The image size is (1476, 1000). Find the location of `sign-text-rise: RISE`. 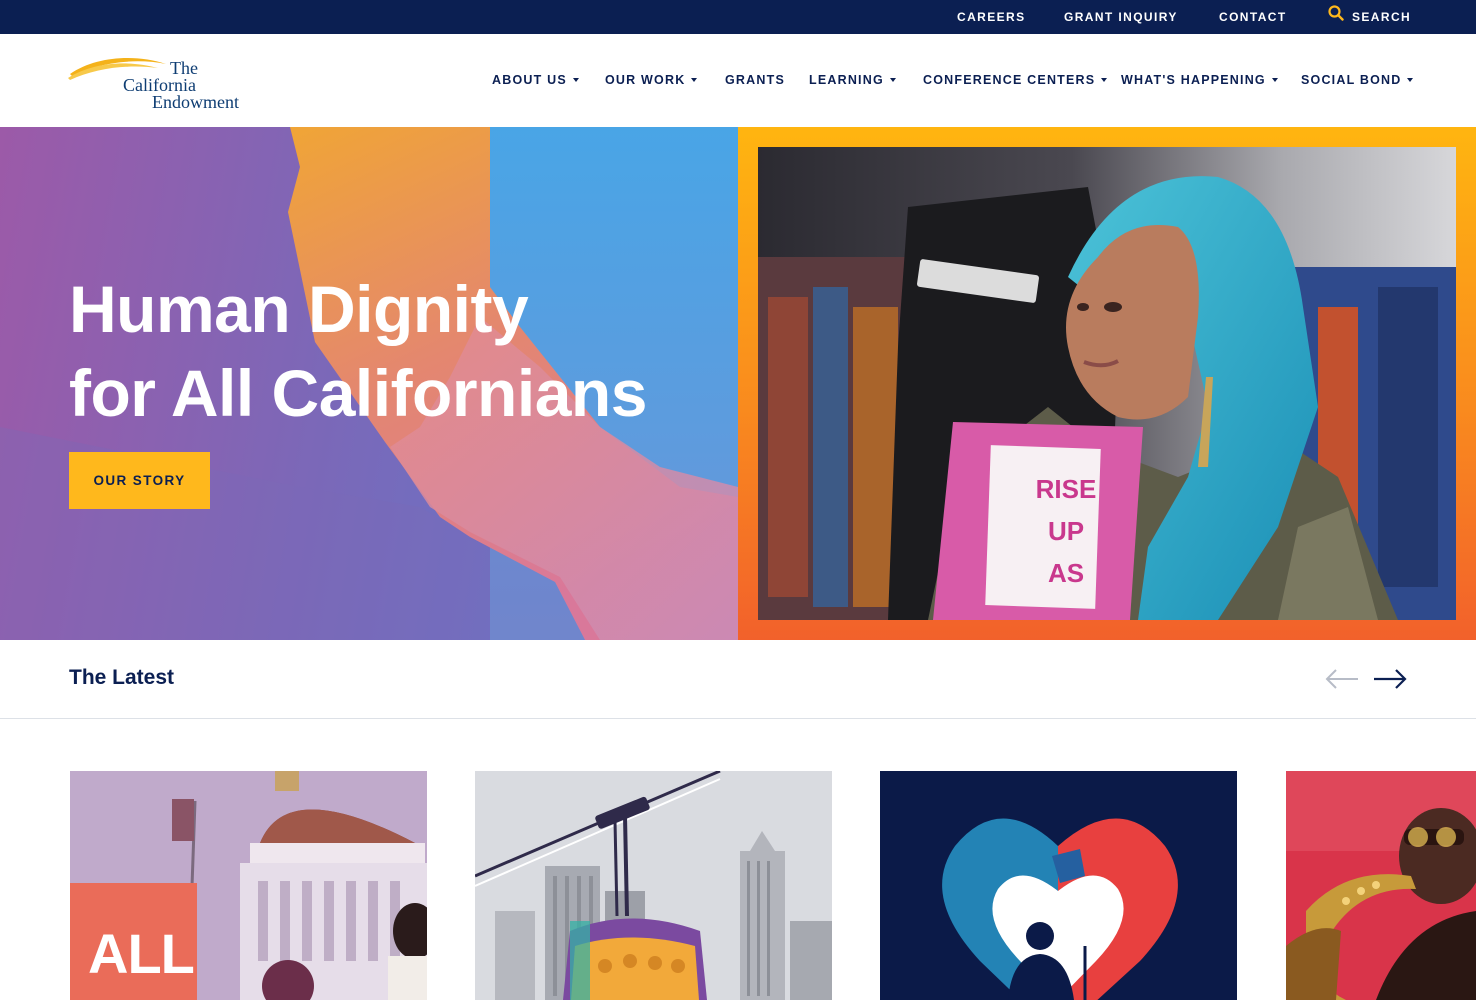

sign-text-rise: RISE is located at coordinates (1066, 489).